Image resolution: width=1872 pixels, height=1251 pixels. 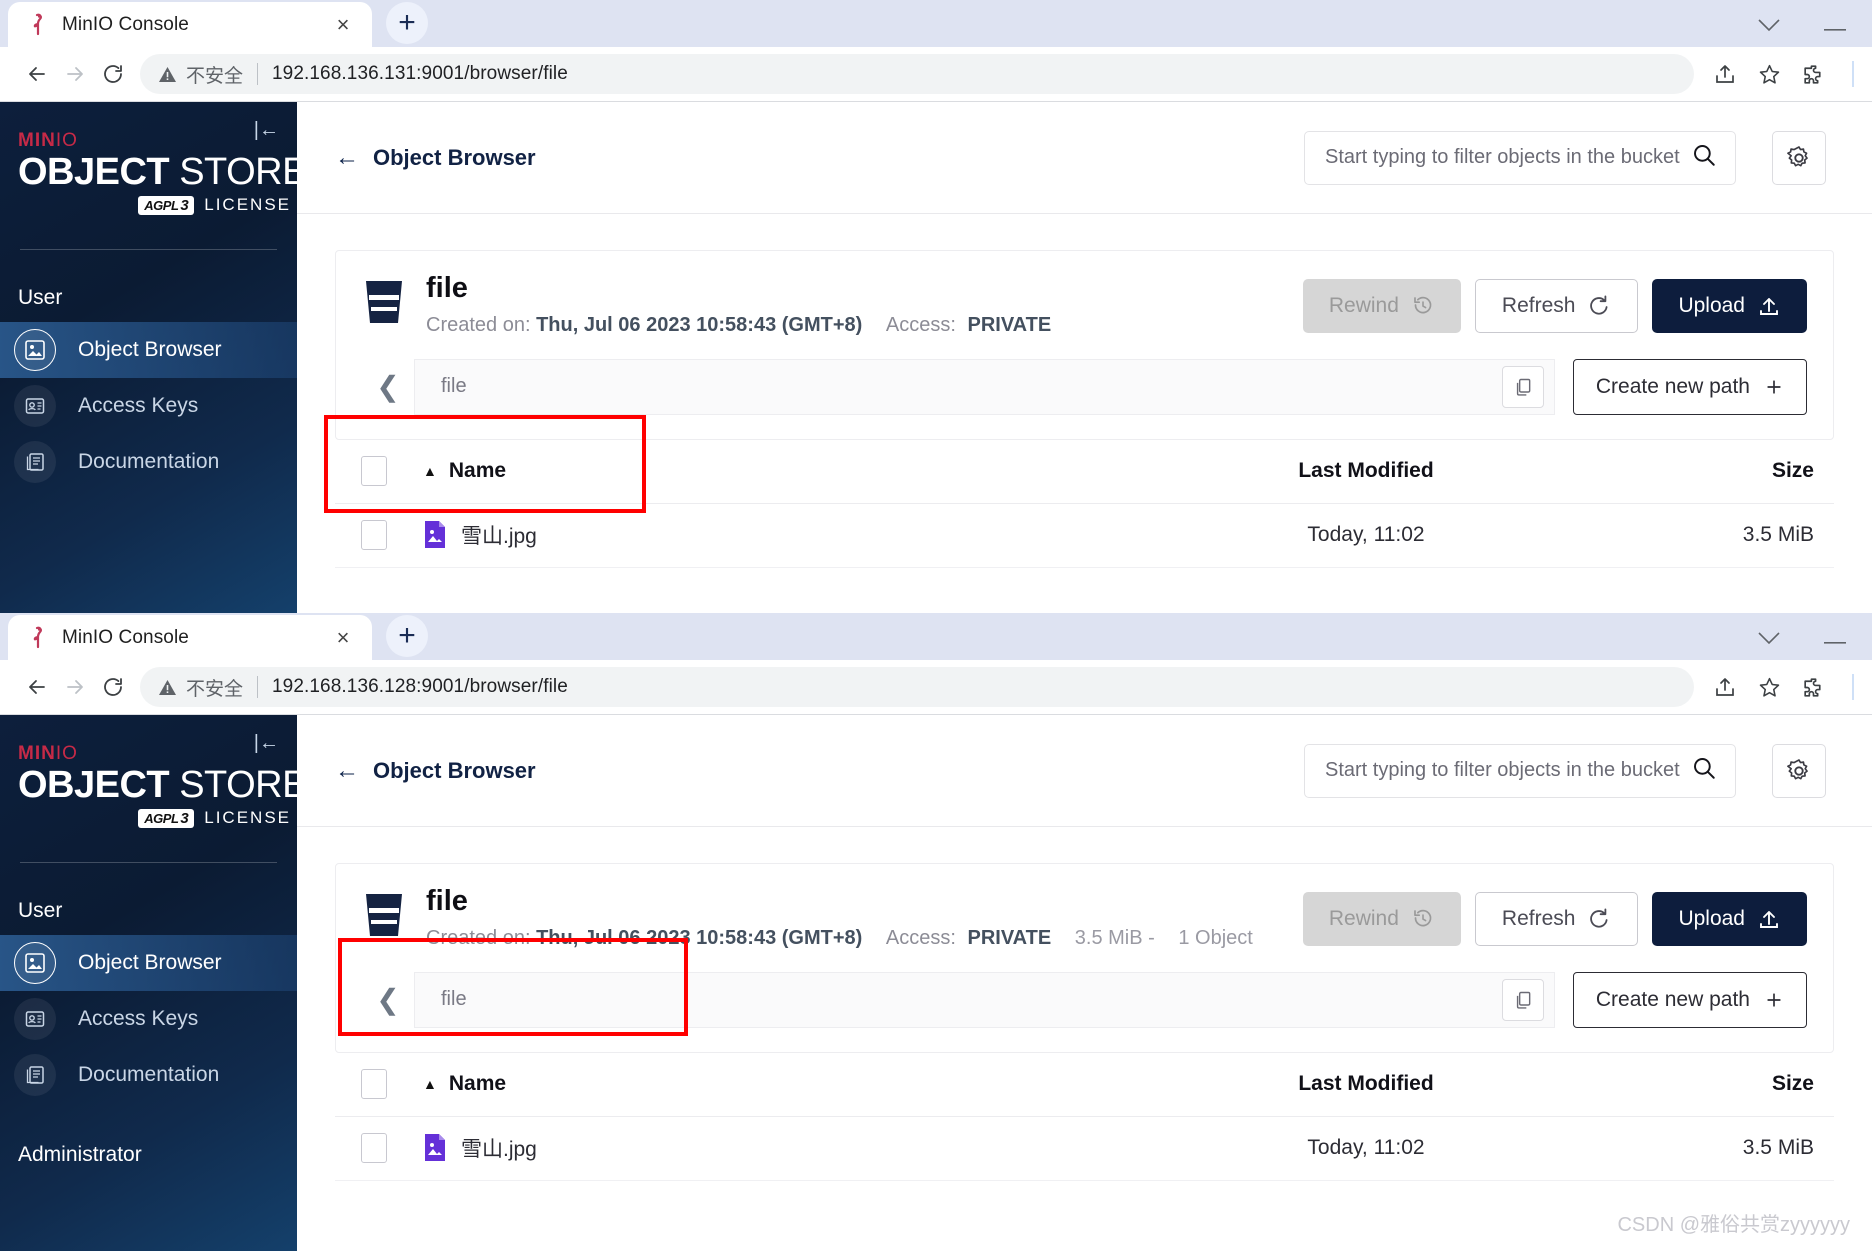 What do you see at coordinates (1711, 305) in the screenshot?
I see `upload-button-label: Upload` at bounding box center [1711, 305].